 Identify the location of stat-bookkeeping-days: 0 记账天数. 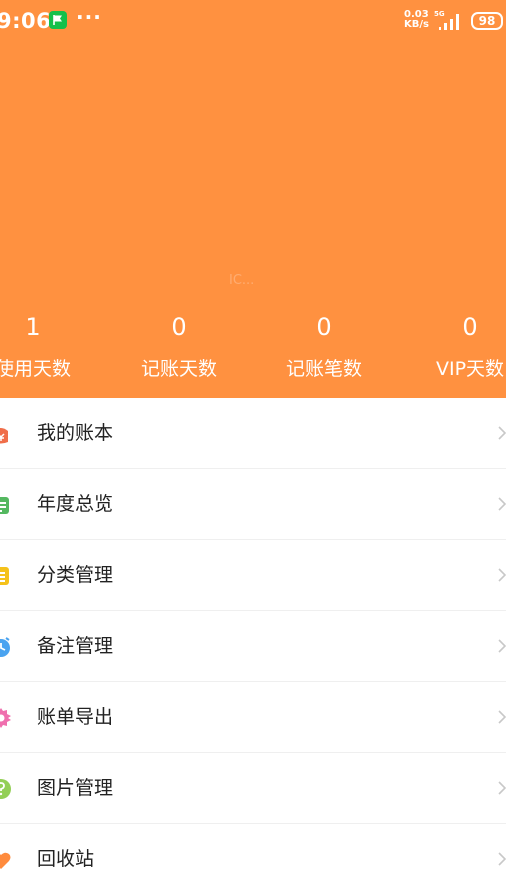
(179, 347).